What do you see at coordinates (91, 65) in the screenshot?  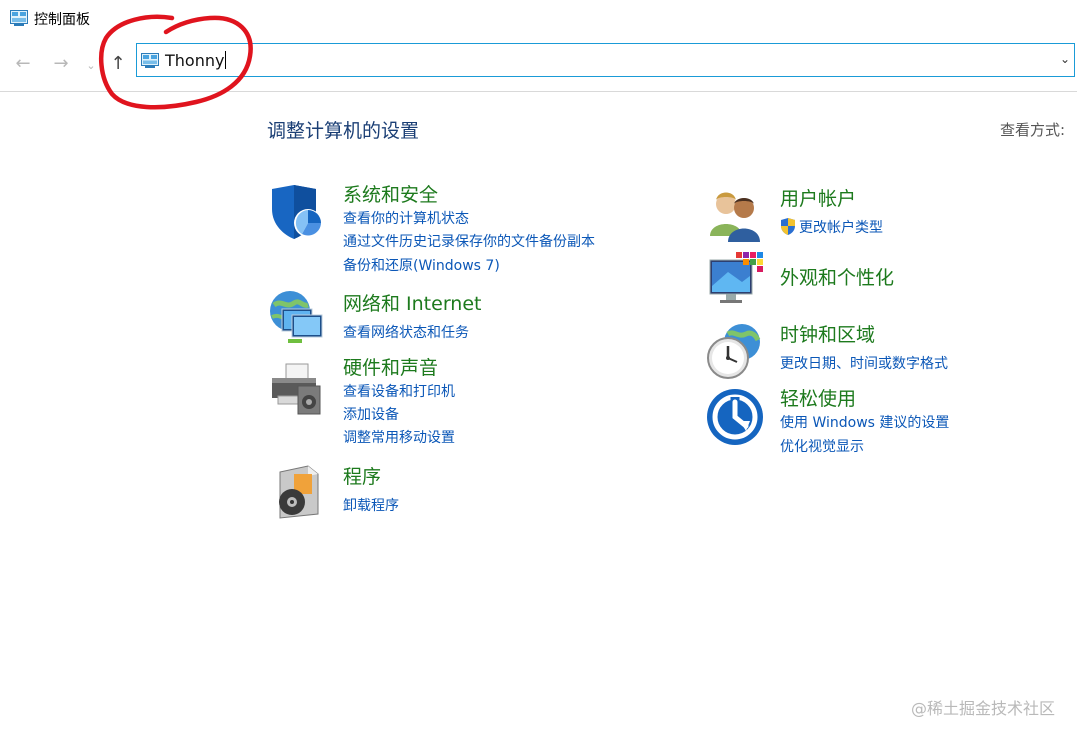 I see `recent-locations-chevron-icon: ⌄` at bounding box center [91, 65].